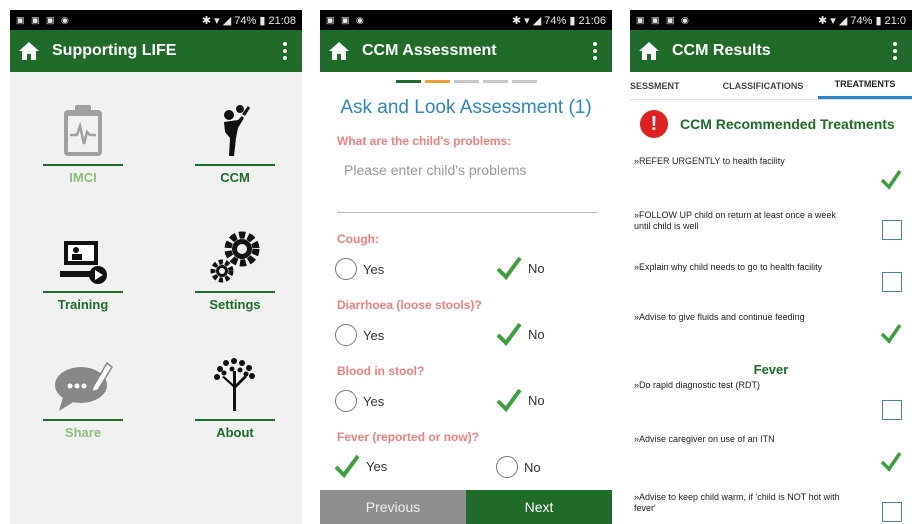 This screenshot has height=524, width=912. What do you see at coordinates (865, 85) in the screenshot?
I see `tab-treatments: TREATMENTS` at bounding box center [865, 85].